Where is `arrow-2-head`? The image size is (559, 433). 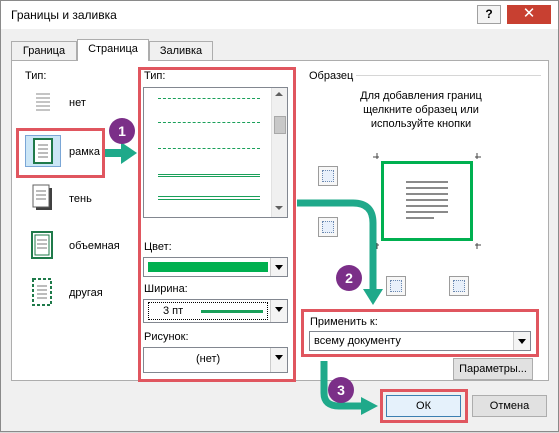 arrow-2-head is located at coordinates (373, 297).